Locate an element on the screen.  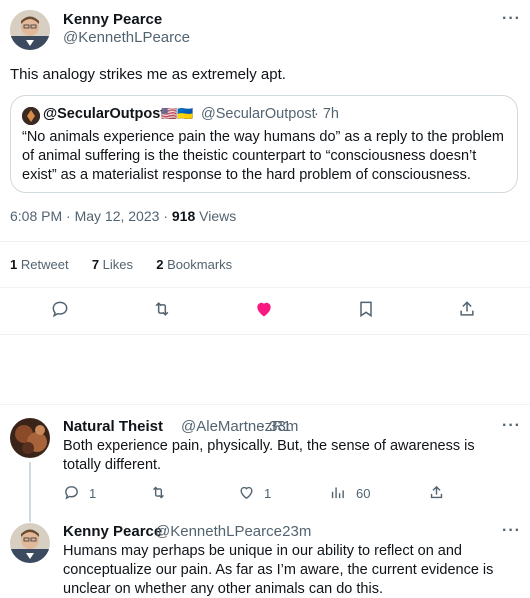
quoted-author-name: @SecularOutpost is located at coordinates (104, 114).